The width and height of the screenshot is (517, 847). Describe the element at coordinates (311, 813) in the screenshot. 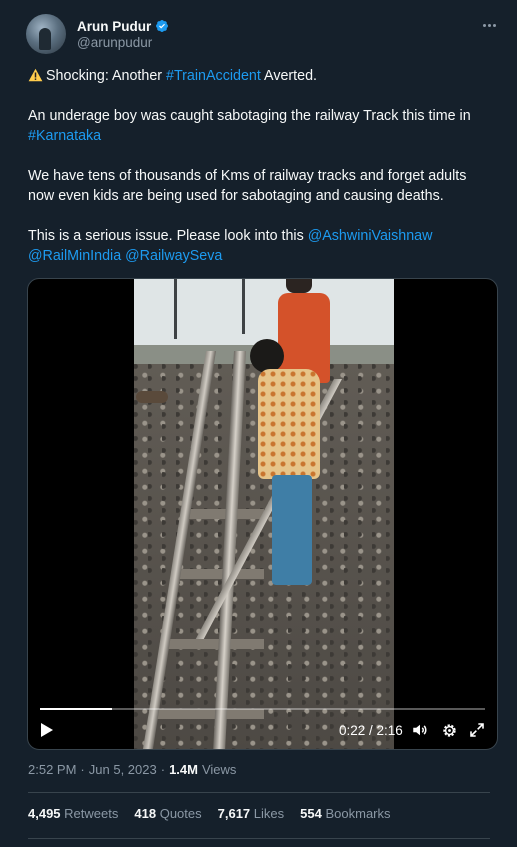

I see `bookmarks-count: 554` at that location.